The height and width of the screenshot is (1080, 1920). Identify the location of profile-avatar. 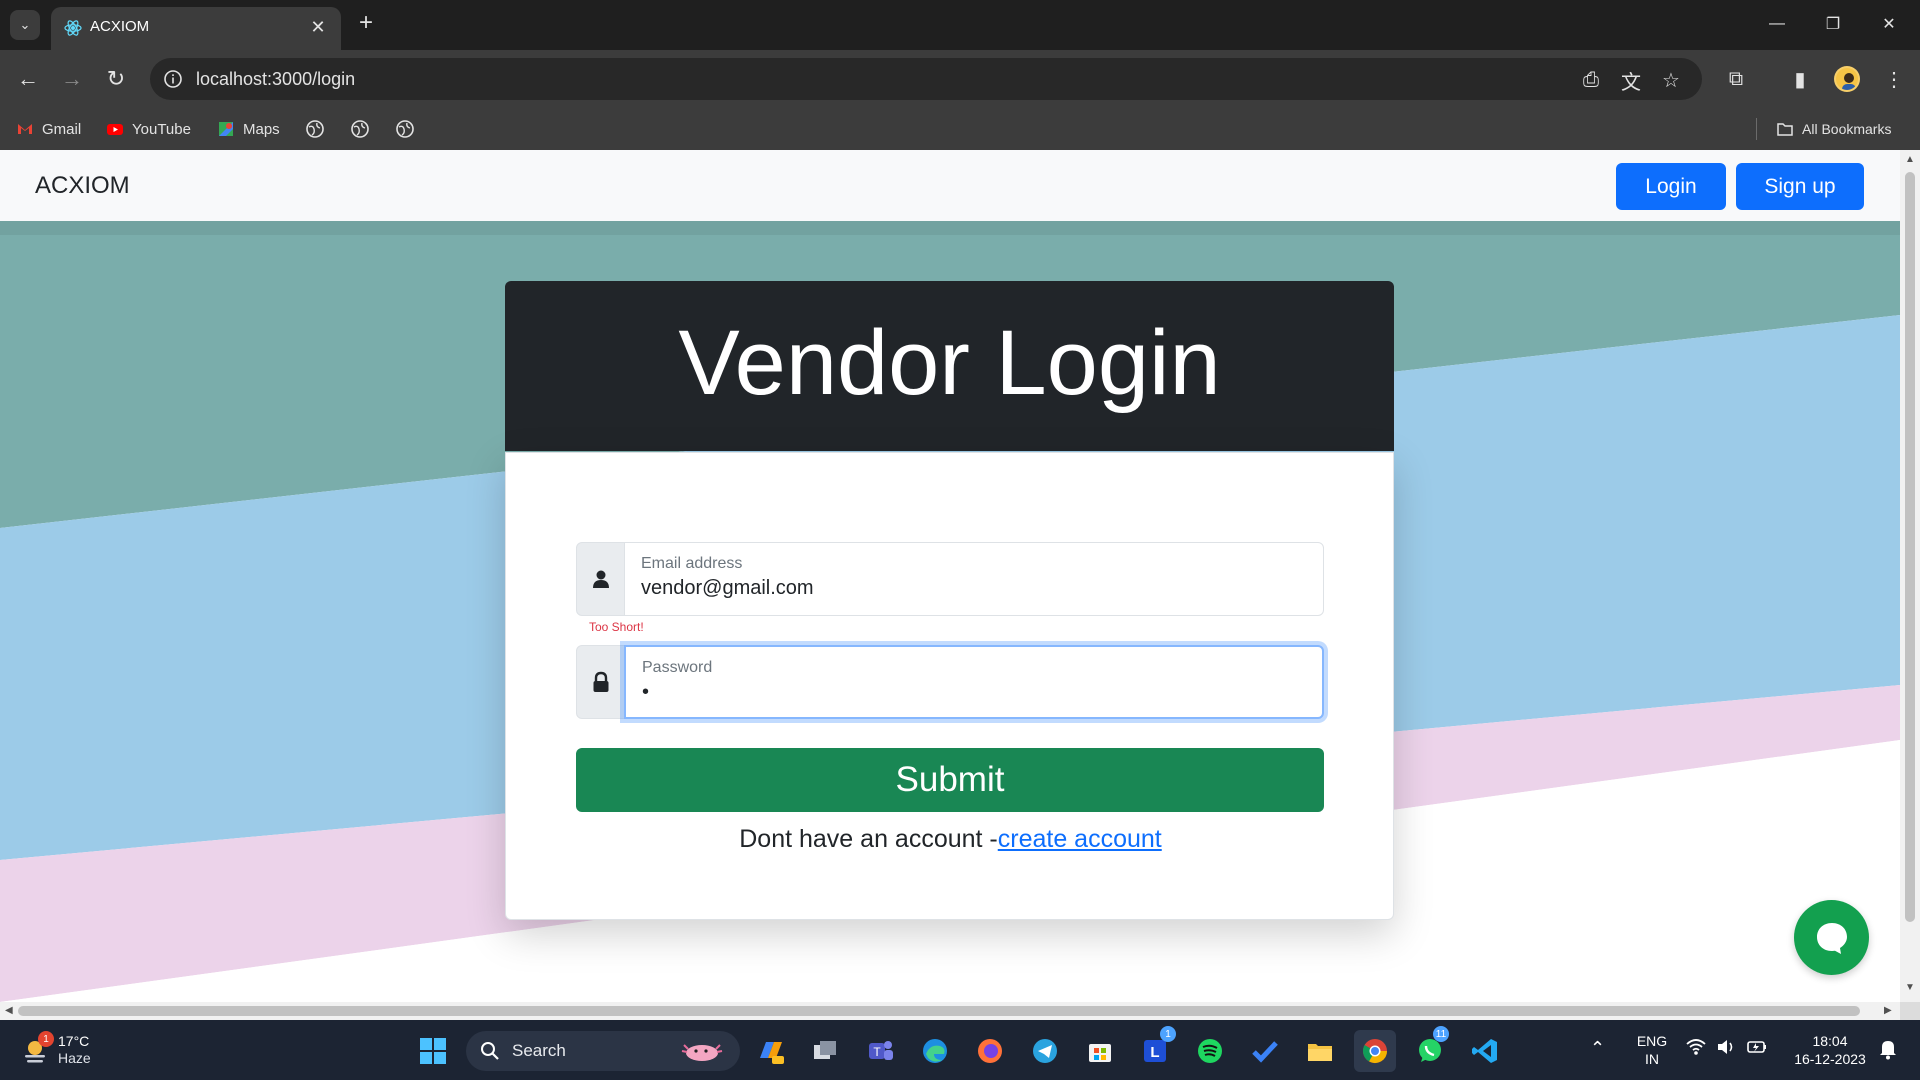
(1847, 79).